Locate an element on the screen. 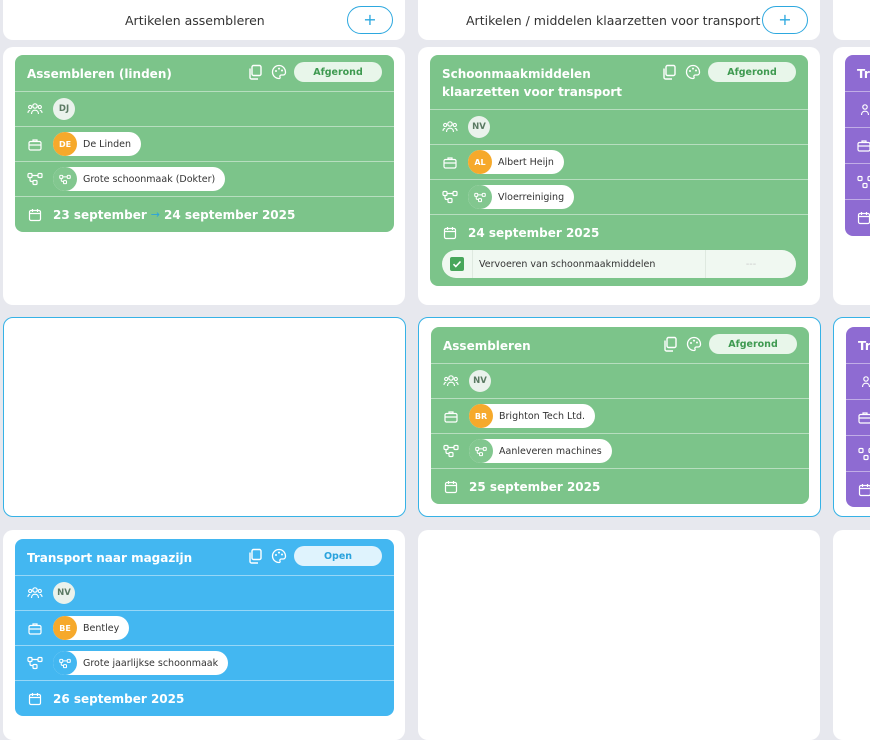 The height and width of the screenshot is (740, 870). card-process-row: Grote schoonmaak (Dokter) is located at coordinates (204, 179).